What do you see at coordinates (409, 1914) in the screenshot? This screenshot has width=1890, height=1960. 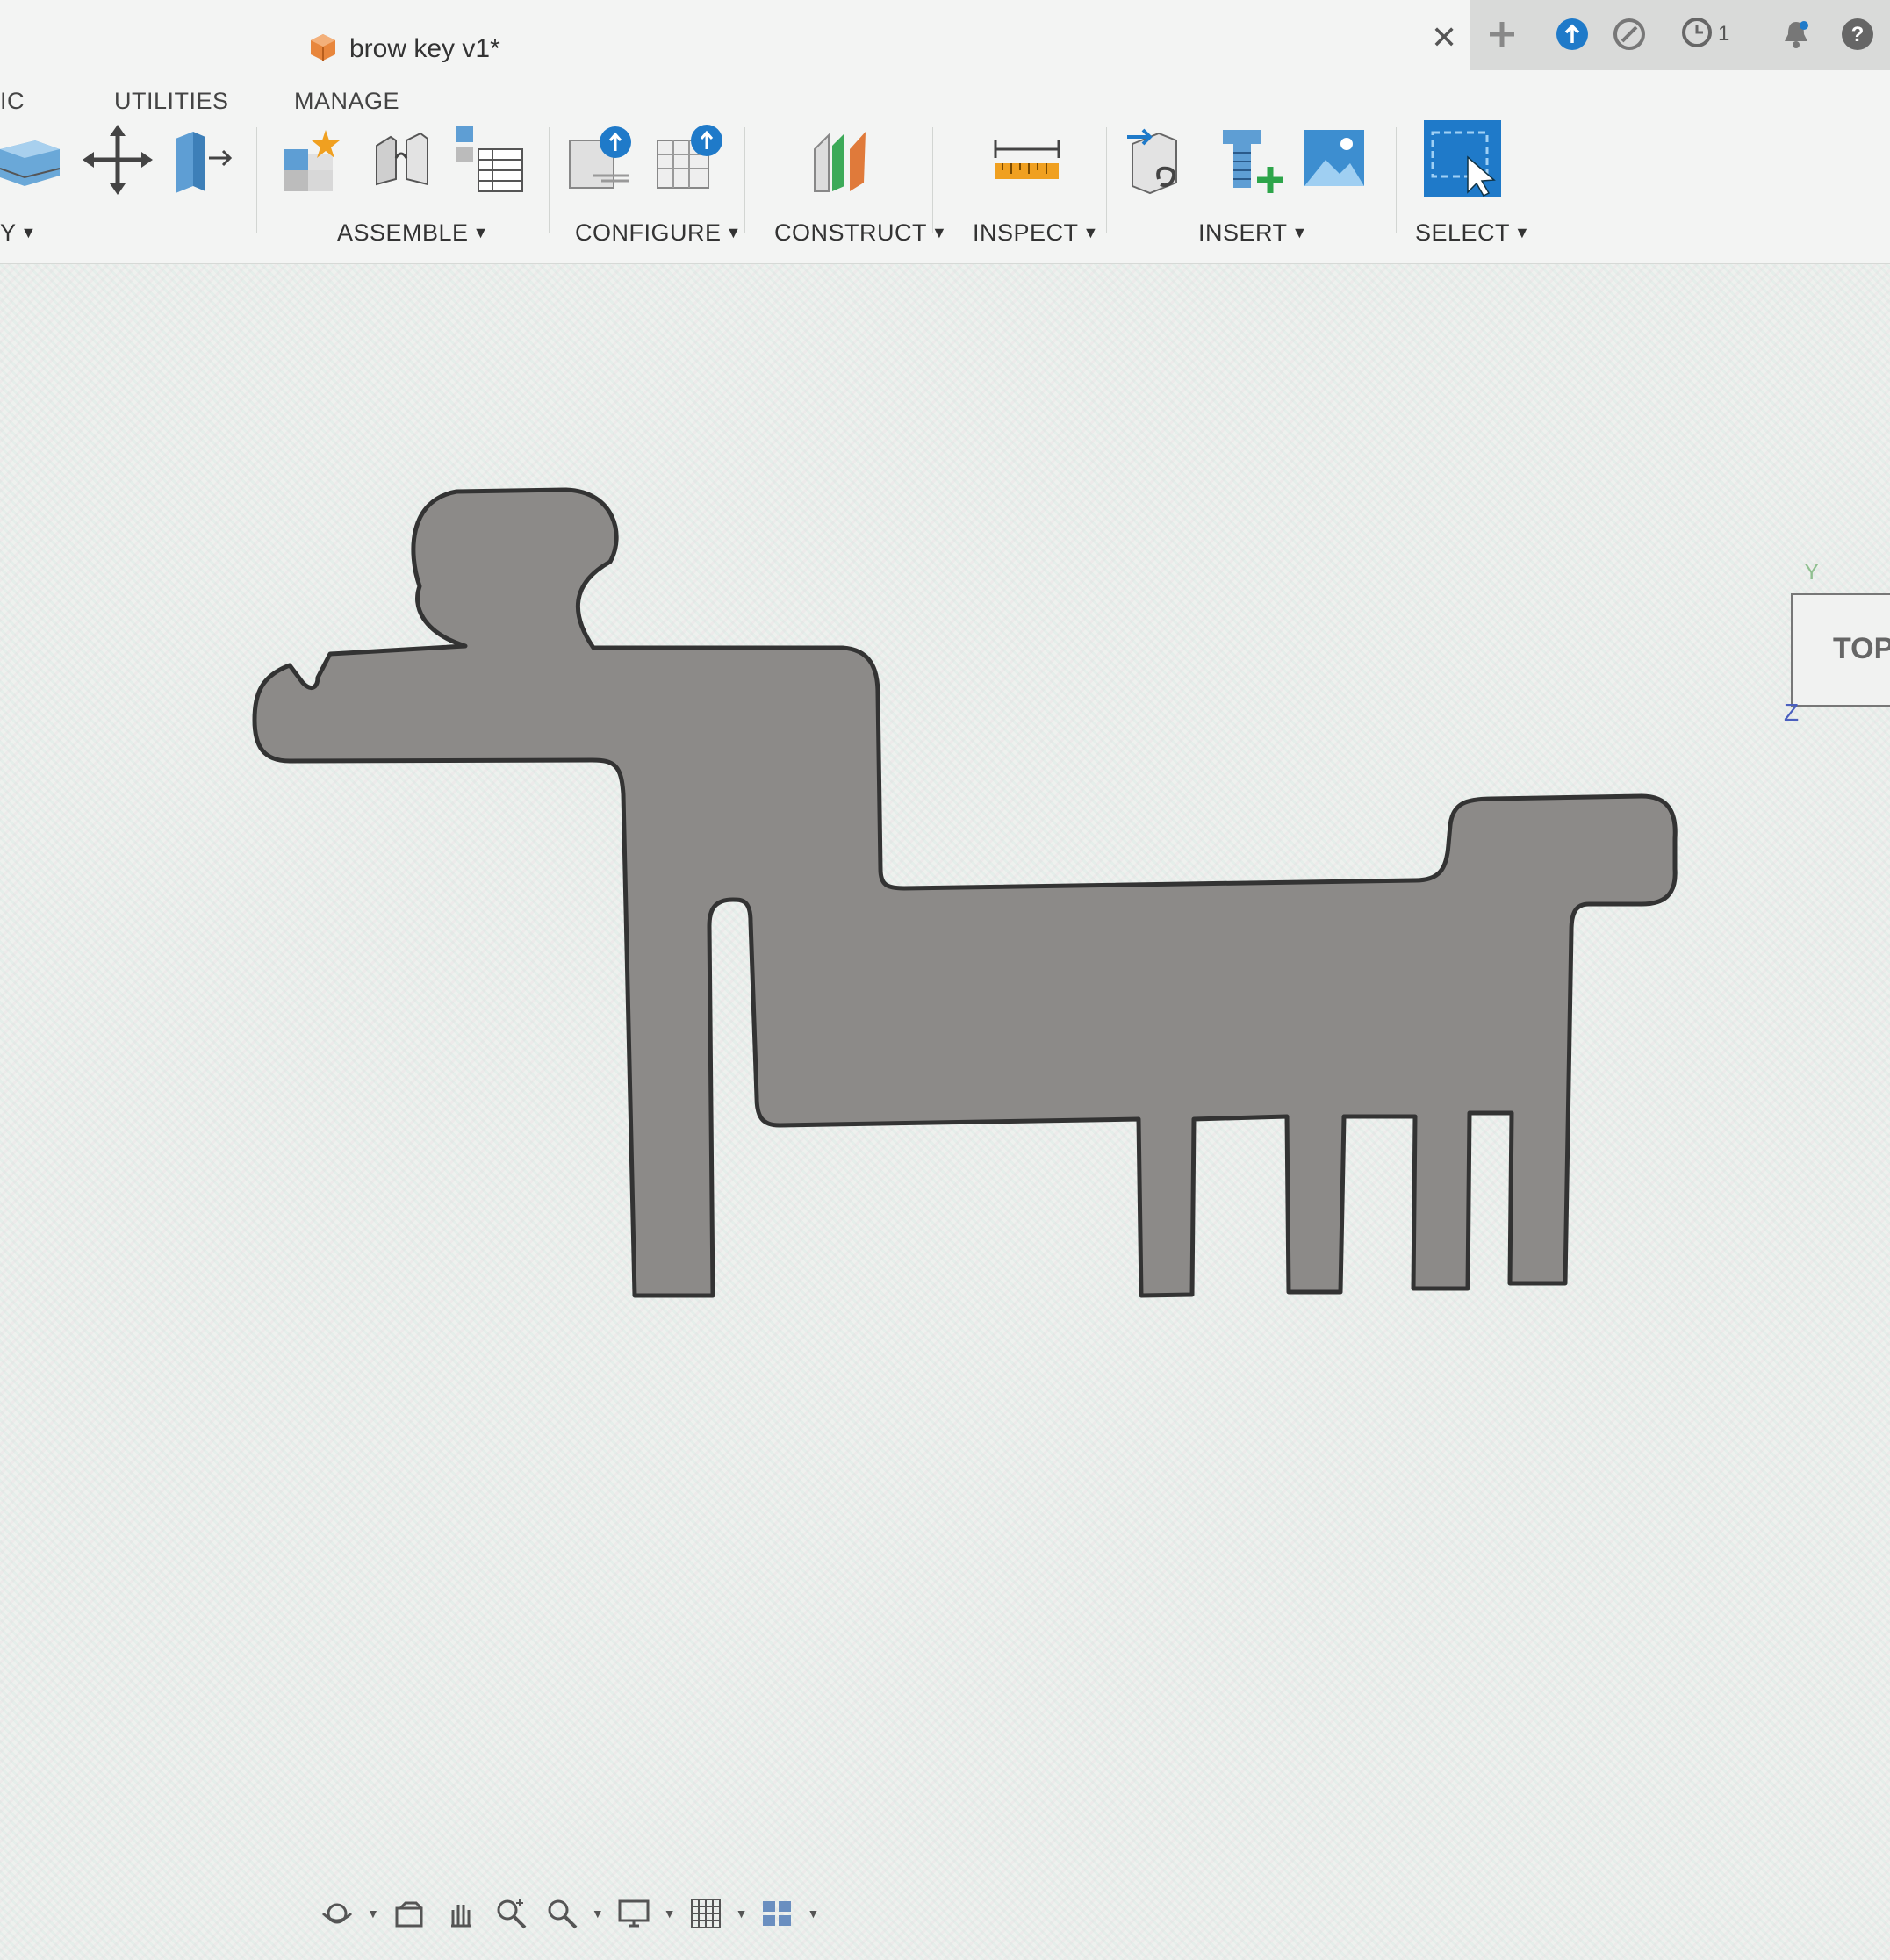 I see `look-at-icon` at bounding box center [409, 1914].